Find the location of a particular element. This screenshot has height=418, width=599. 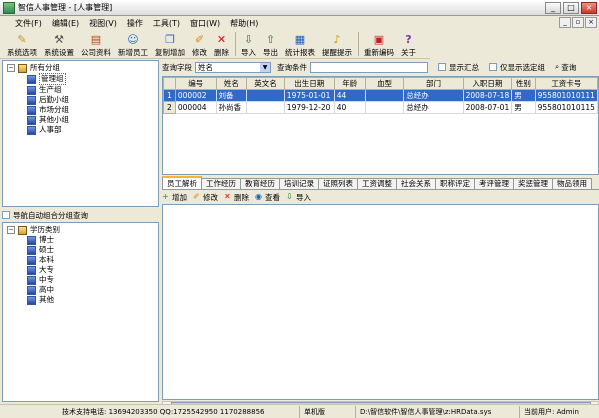

detail-add-button: + 增加 is located at coordinates (174, 197).